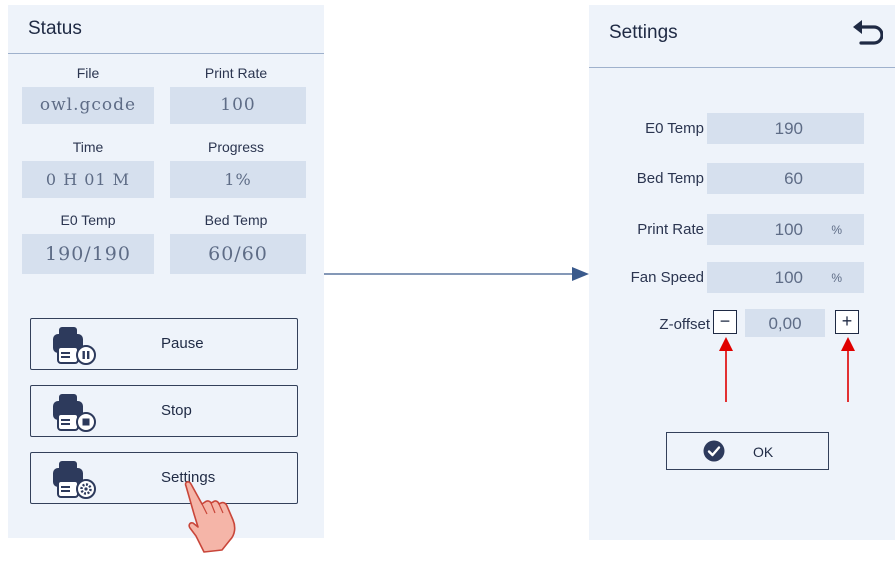  What do you see at coordinates (714, 451) in the screenshot?
I see `check-circle-icon` at bounding box center [714, 451].